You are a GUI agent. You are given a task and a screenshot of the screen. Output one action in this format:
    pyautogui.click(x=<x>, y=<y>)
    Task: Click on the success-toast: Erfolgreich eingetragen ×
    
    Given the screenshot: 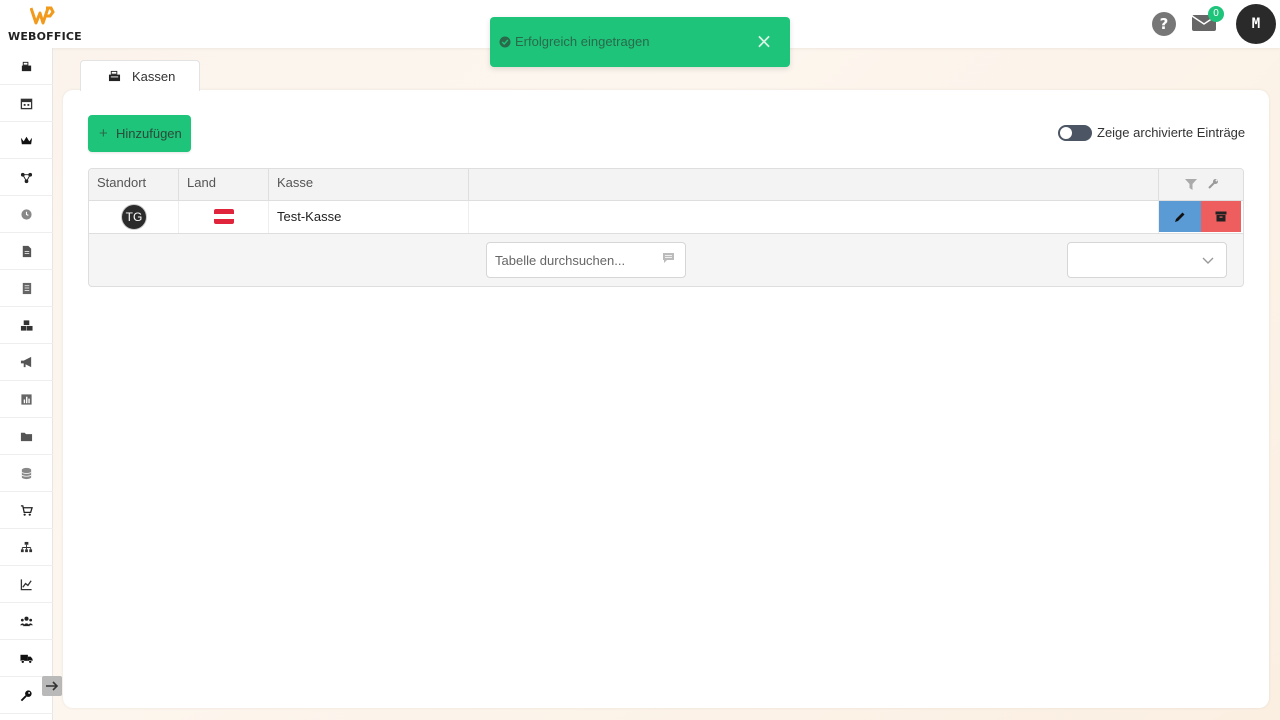 What is the action you would take?
    pyautogui.click(x=640, y=42)
    